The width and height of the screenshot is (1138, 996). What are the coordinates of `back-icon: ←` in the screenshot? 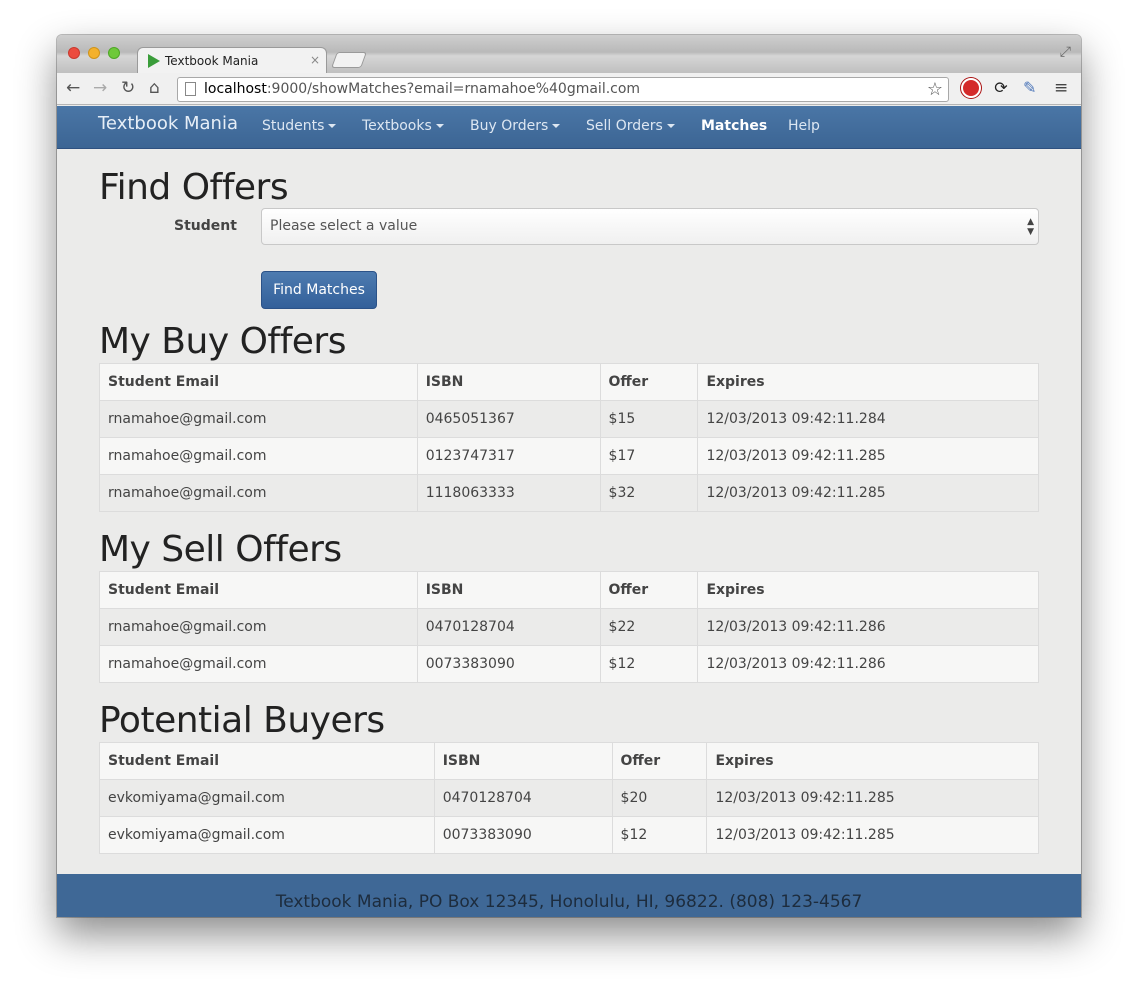 It's located at (73, 88).